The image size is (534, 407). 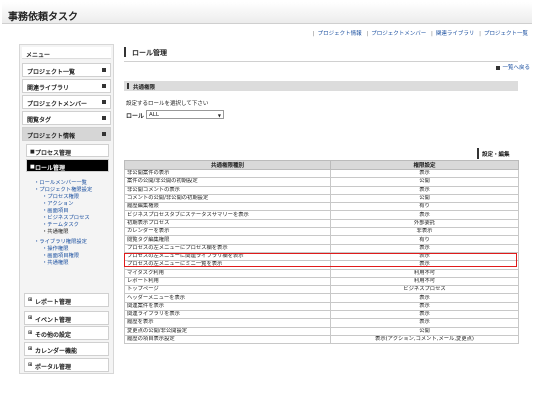 What do you see at coordinates (53, 302) in the screenshot?
I see `sidebar-item-label: レポート管理` at bounding box center [53, 302].